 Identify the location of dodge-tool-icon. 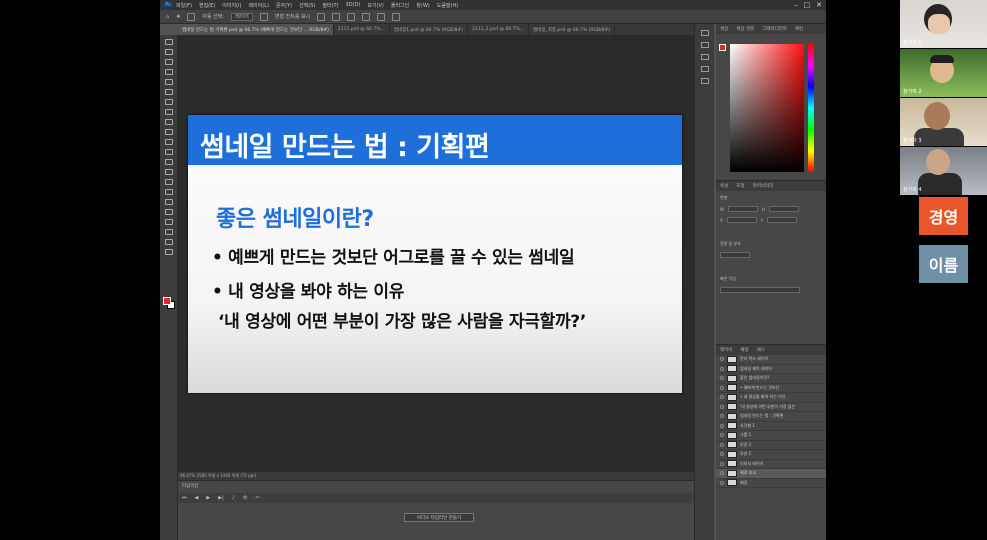
(169, 182).